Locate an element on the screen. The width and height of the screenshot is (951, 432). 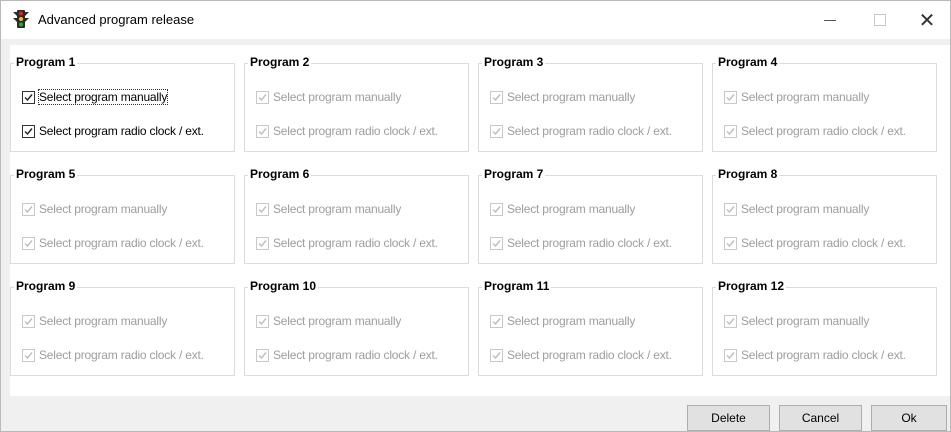
maximize-button is located at coordinates (880, 20).